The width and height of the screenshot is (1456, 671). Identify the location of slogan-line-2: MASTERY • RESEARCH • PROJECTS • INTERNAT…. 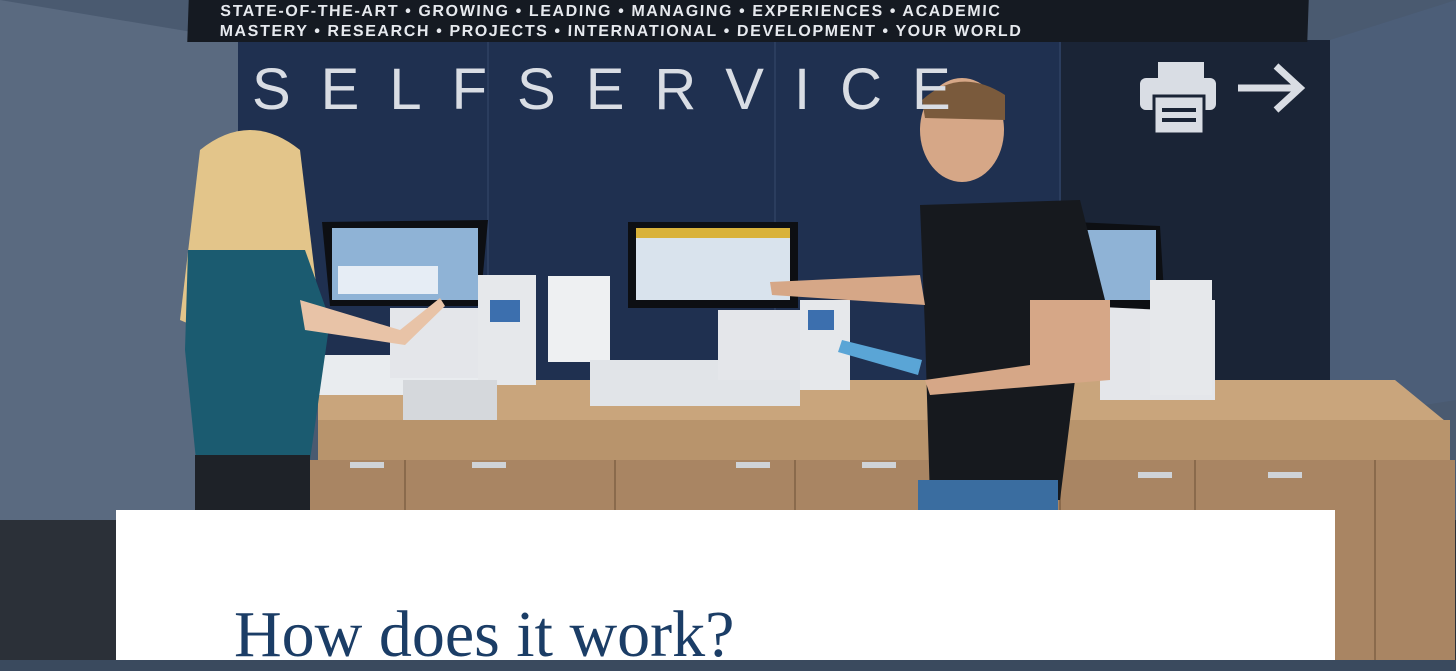
(621, 31).